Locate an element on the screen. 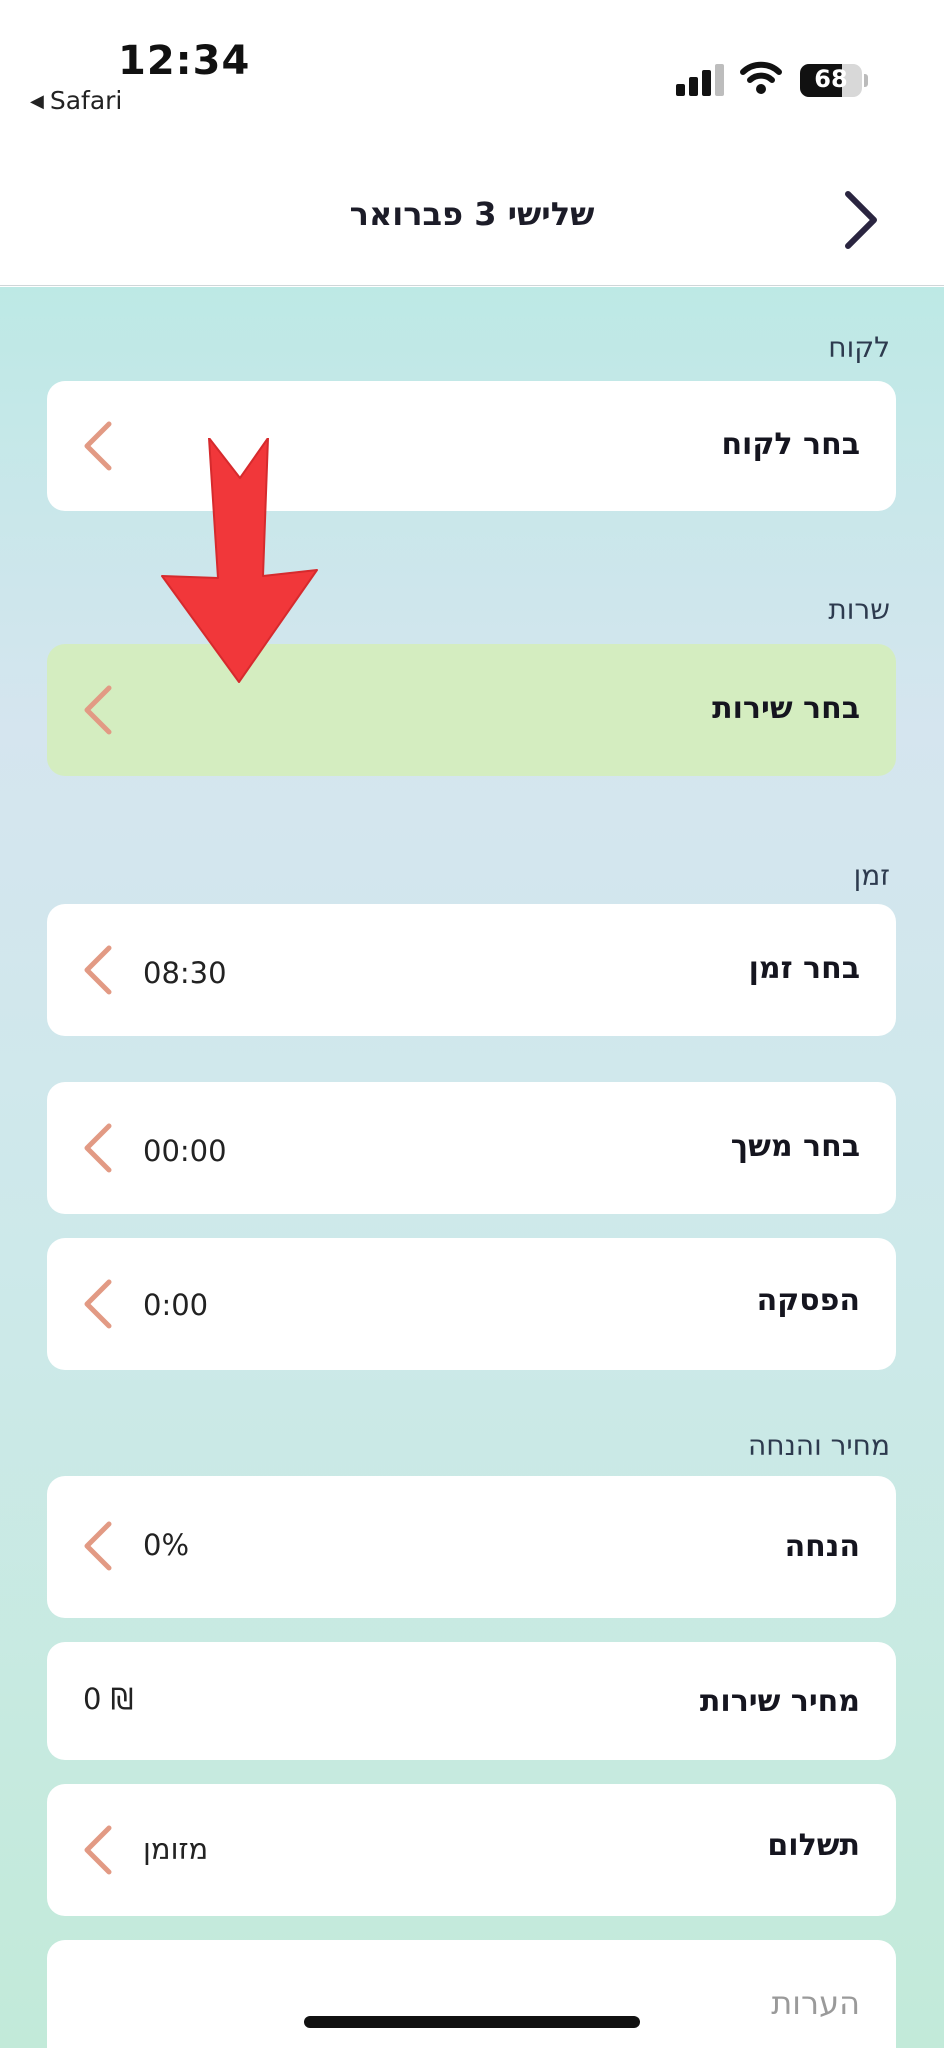  section-label-customer: לקוח is located at coordinates (859, 347).